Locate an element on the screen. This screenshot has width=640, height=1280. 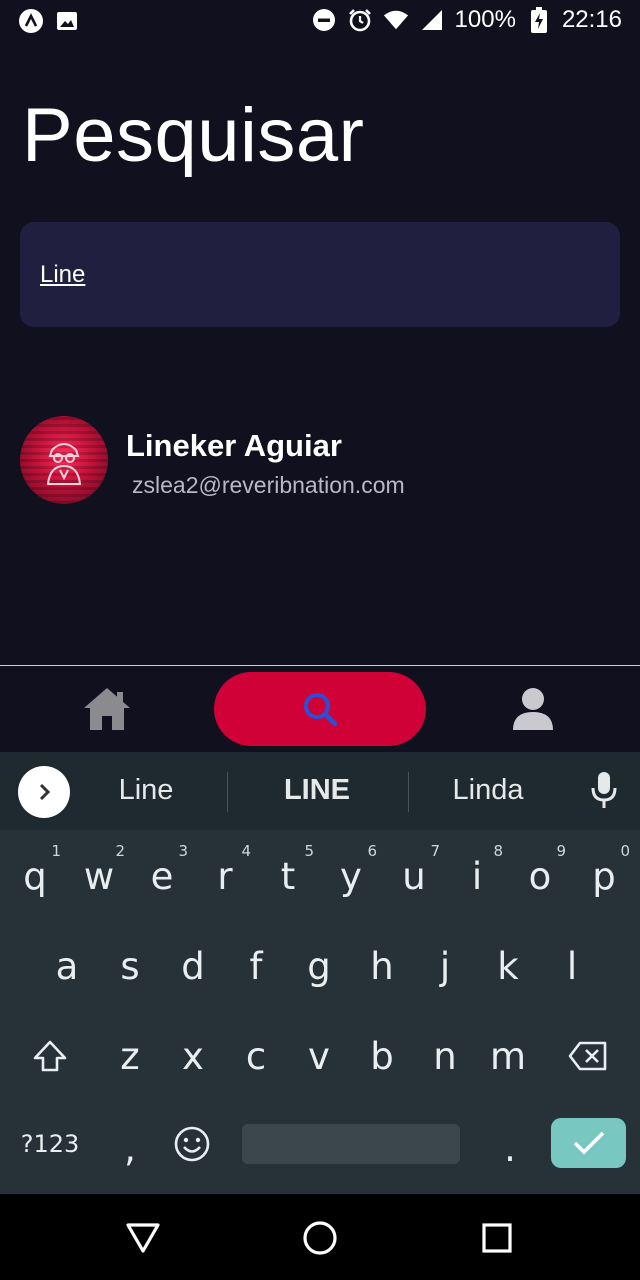
shift-key is located at coordinates (50, 1056).